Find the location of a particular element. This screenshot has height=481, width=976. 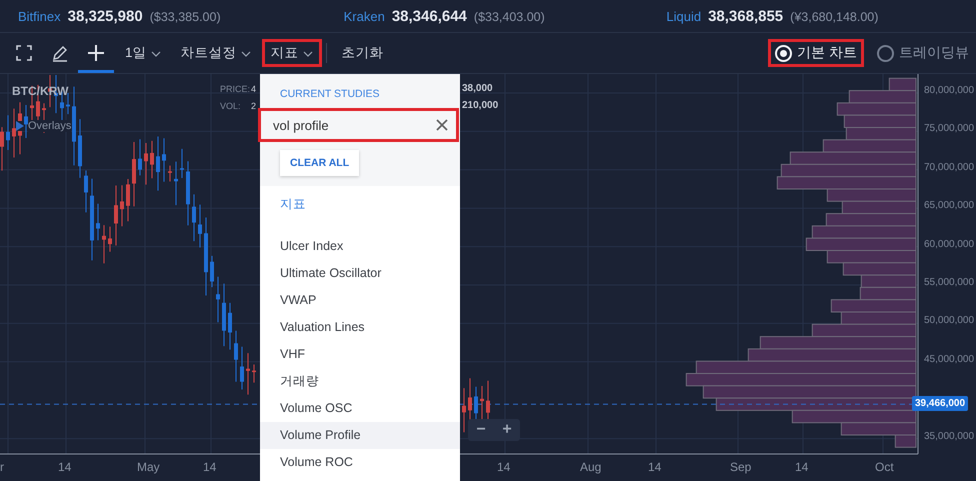

date-axis-label: Oct is located at coordinates (884, 467).